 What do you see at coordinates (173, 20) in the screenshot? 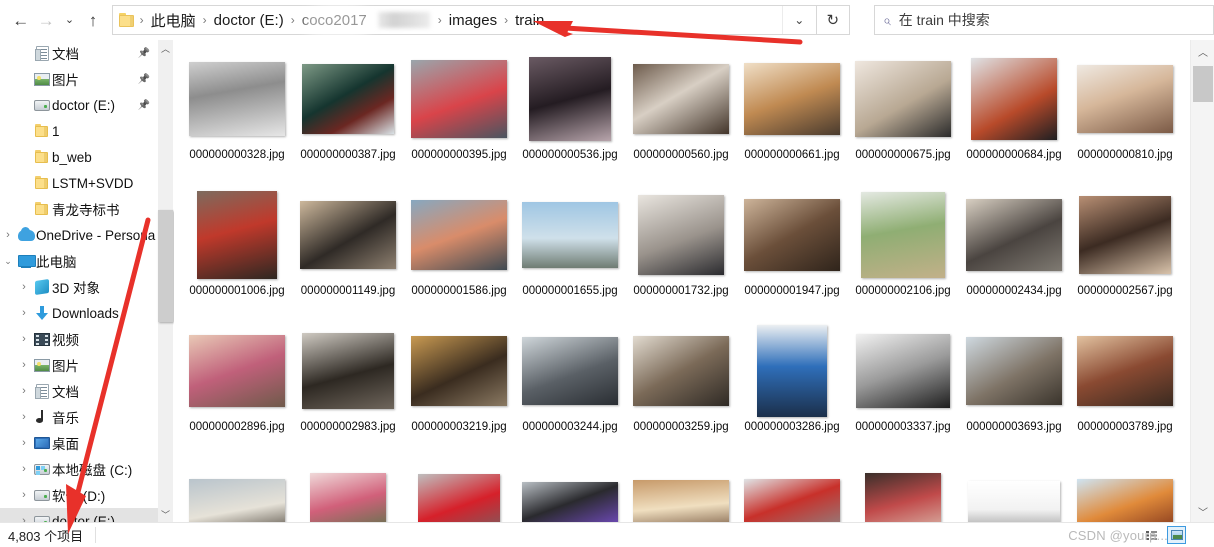
I see `breadcrumb-item-0: 此电脑` at bounding box center [173, 20].